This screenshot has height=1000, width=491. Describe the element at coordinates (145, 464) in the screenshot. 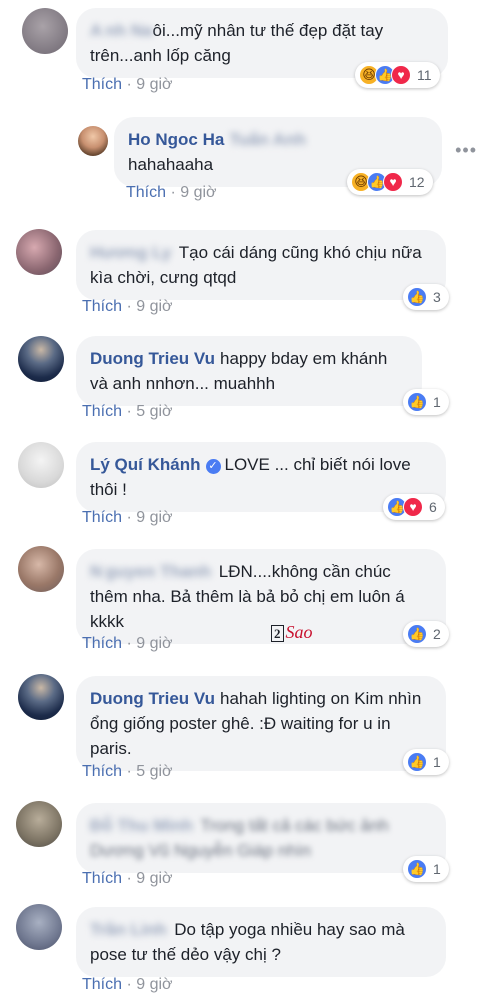

I see `comment-author: Lý Quí Khánh` at that location.